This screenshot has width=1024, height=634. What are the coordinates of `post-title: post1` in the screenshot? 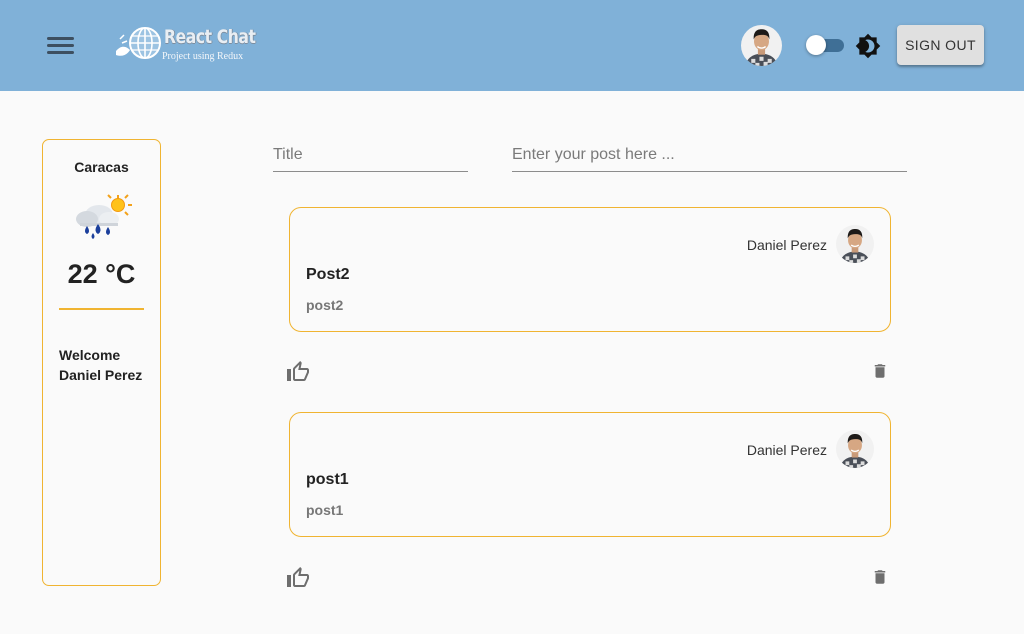 It's located at (327, 479).